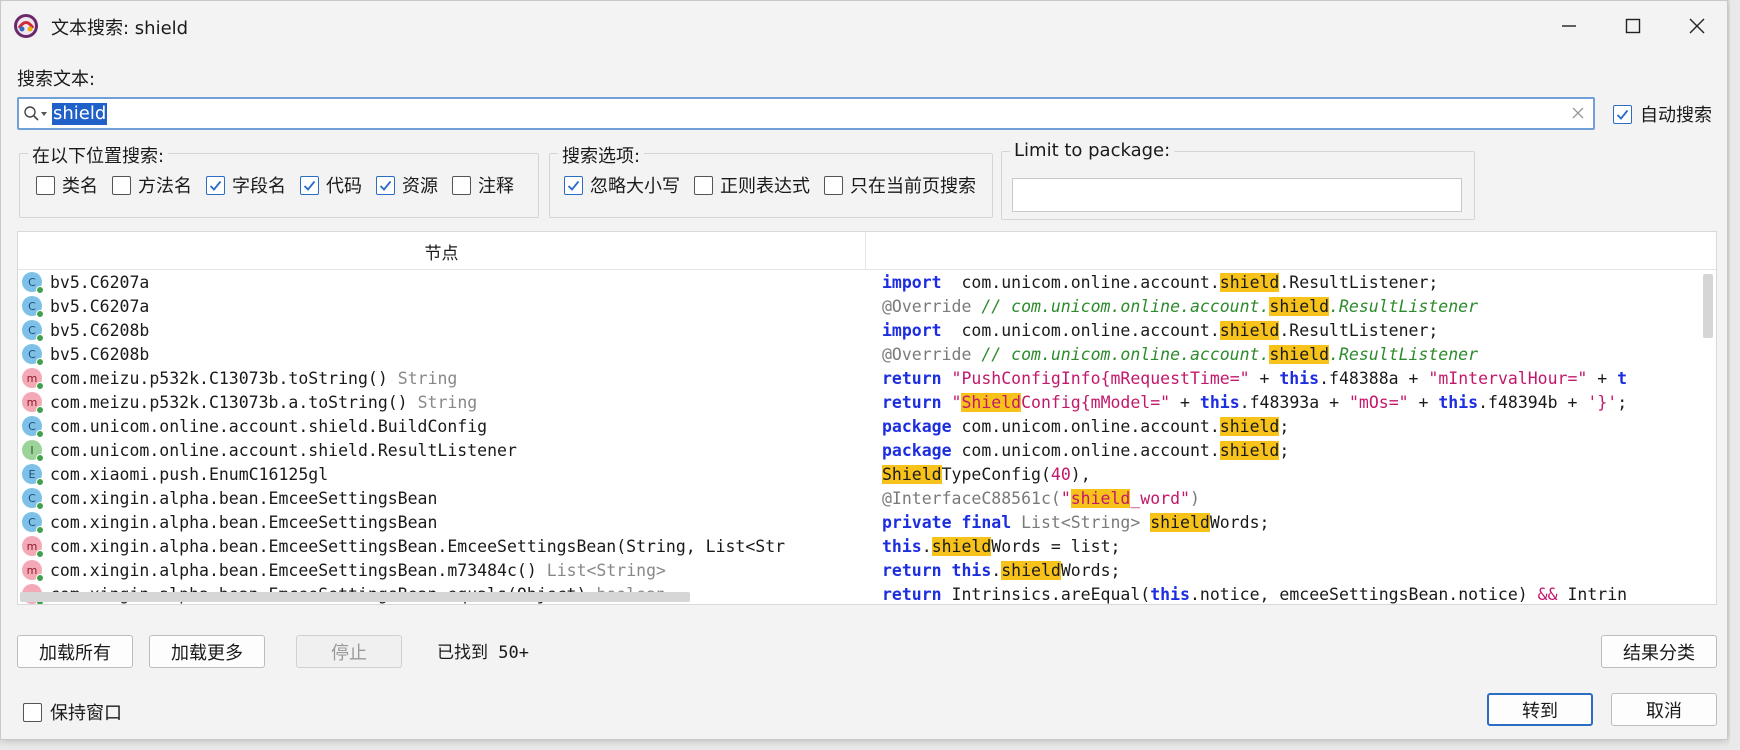 The height and width of the screenshot is (750, 1740). Describe the element at coordinates (385, 185) in the screenshot. I see `option-resources-check` at that location.